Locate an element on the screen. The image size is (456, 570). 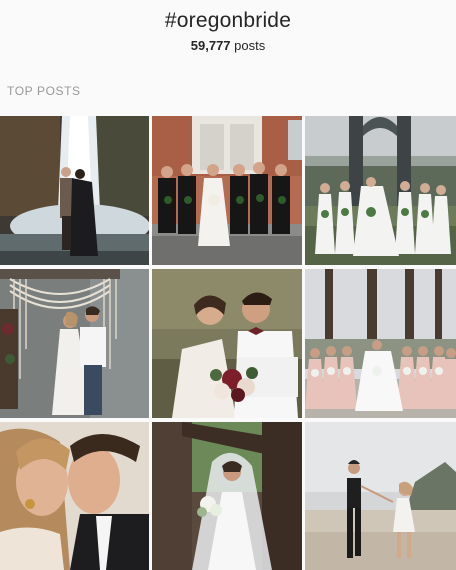
post-image-bridge-party is located at coordinates (380, 190).